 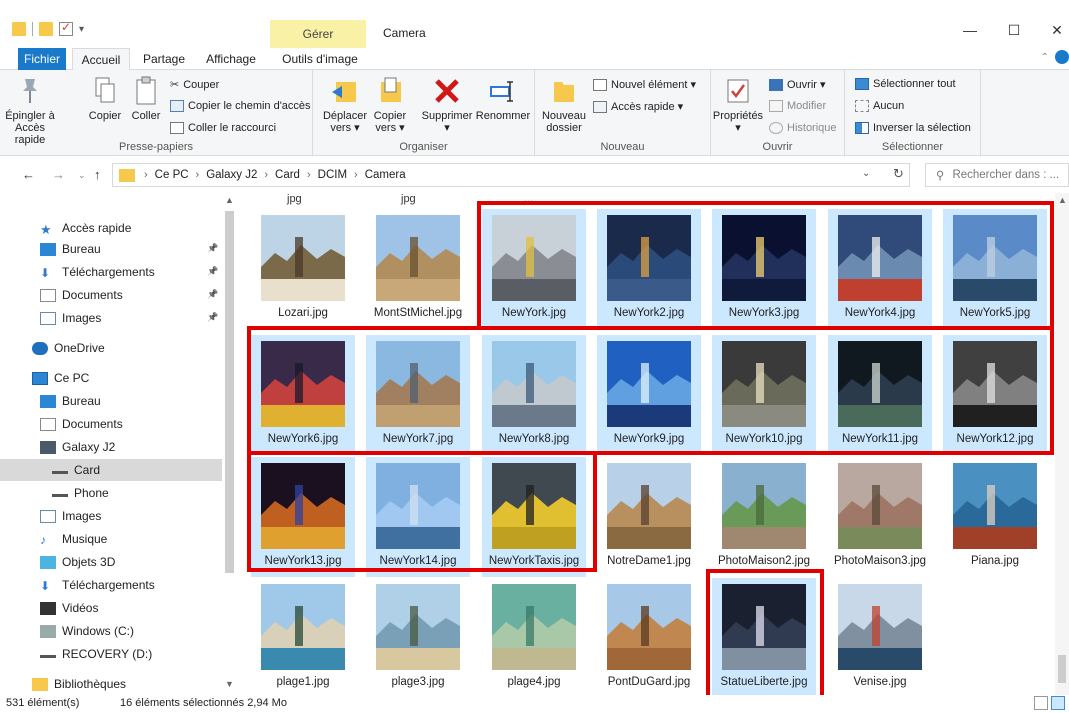 What do you see at coordinates (879, 106) in the screenshot?
I see `select-none-button: Aucun` at bounding box center [879, 106].